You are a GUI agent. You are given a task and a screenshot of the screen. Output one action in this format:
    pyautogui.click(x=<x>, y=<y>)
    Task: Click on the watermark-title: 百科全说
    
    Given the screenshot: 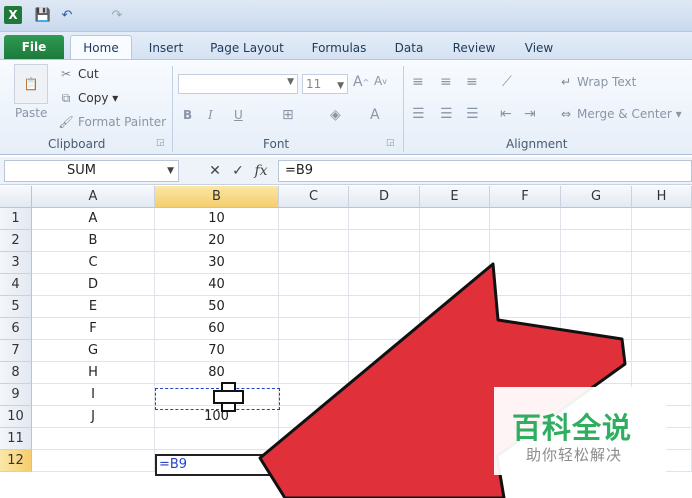 What is the action you would take?
    pyautogui.click(x=572, y=428)
    